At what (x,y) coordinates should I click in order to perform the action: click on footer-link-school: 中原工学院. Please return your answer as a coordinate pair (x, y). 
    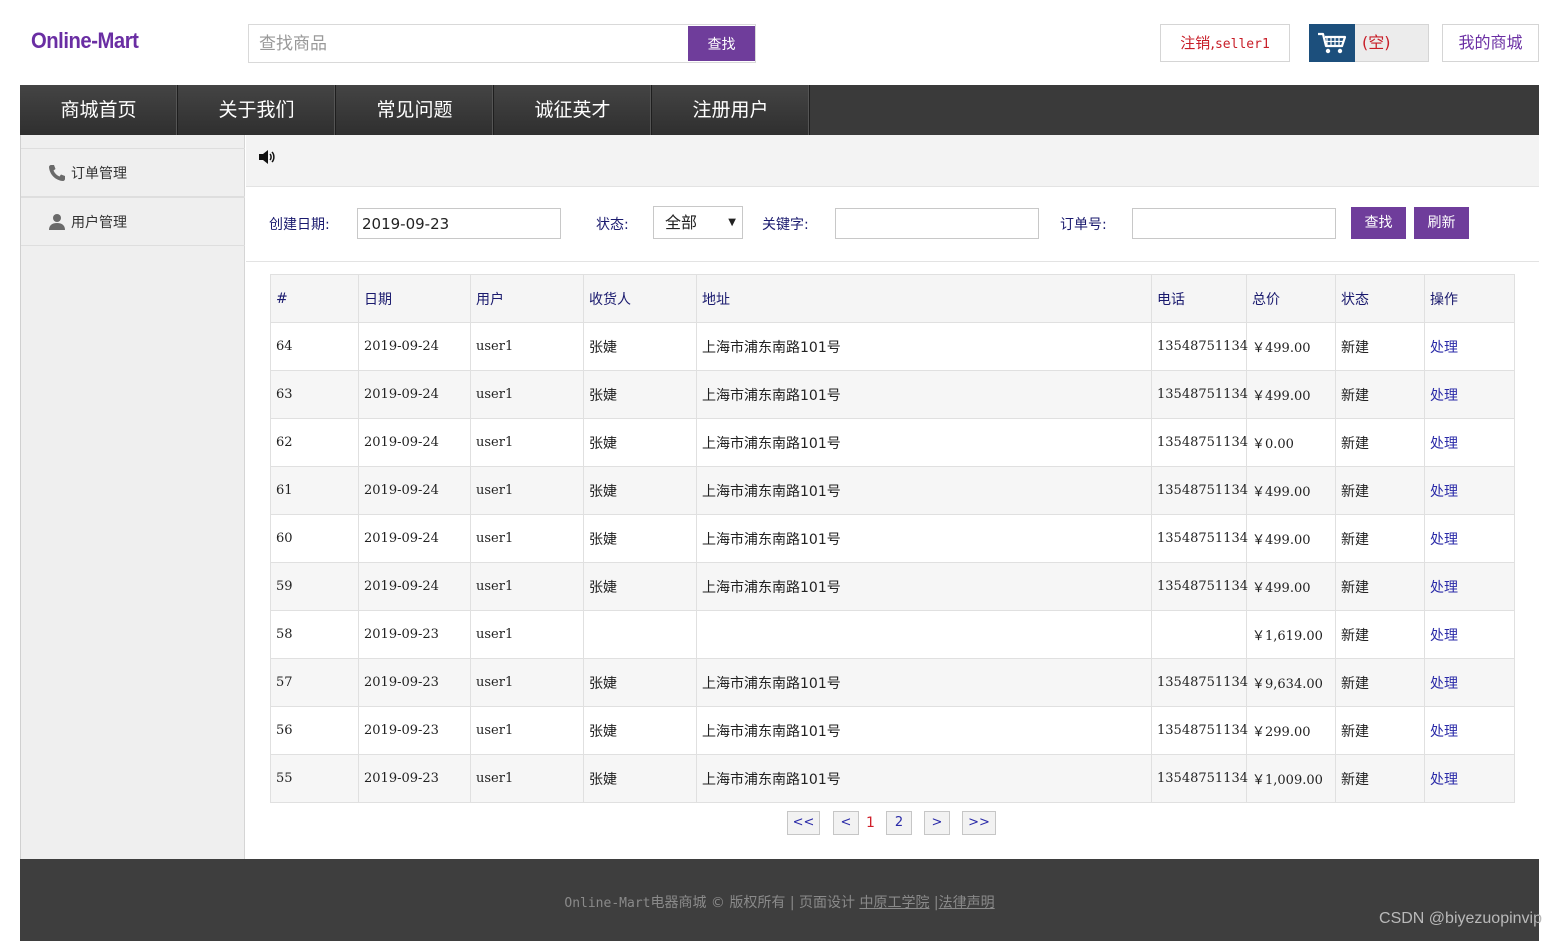
    Looking at the image, I should click on (894, 903).